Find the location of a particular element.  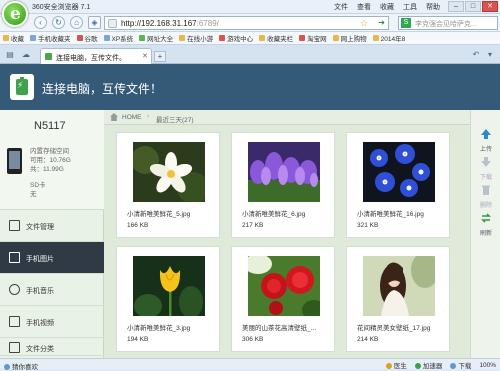

menu-view: 查看 is located at coordinates (364, 7).